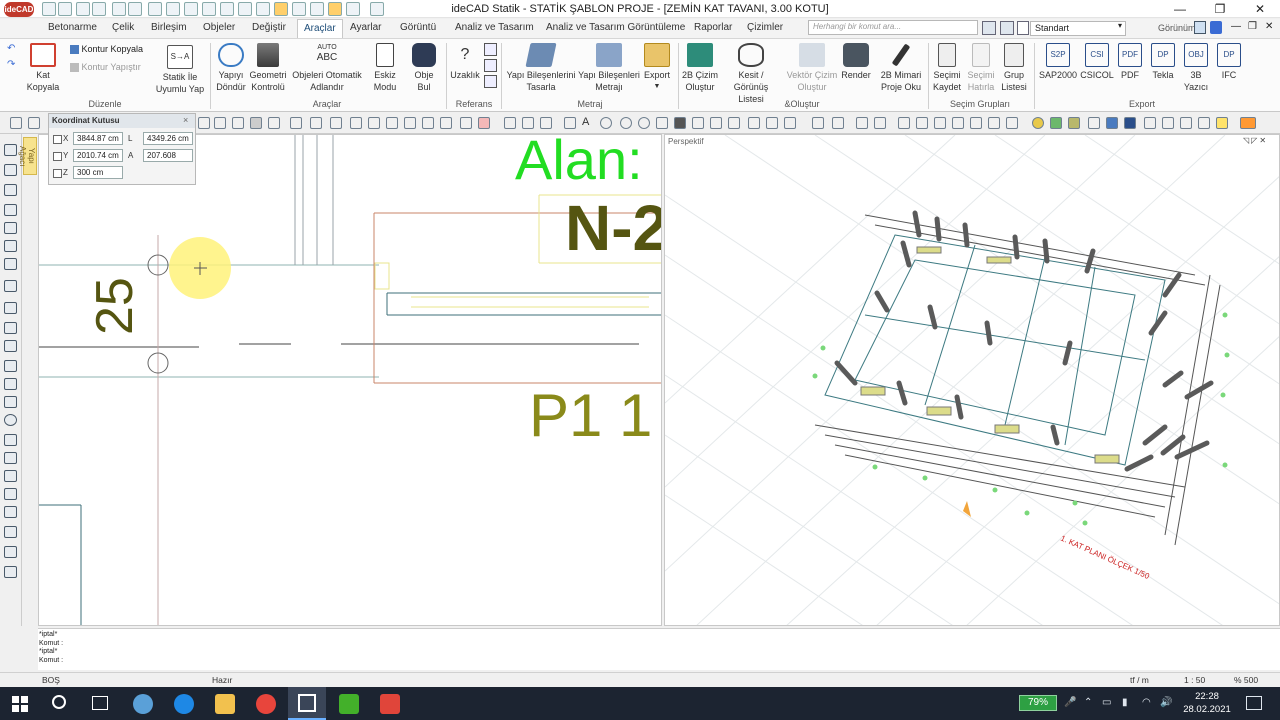 This screenshot has height=720, width=1280. I want to click on align-right-icon, so click(922, 123).